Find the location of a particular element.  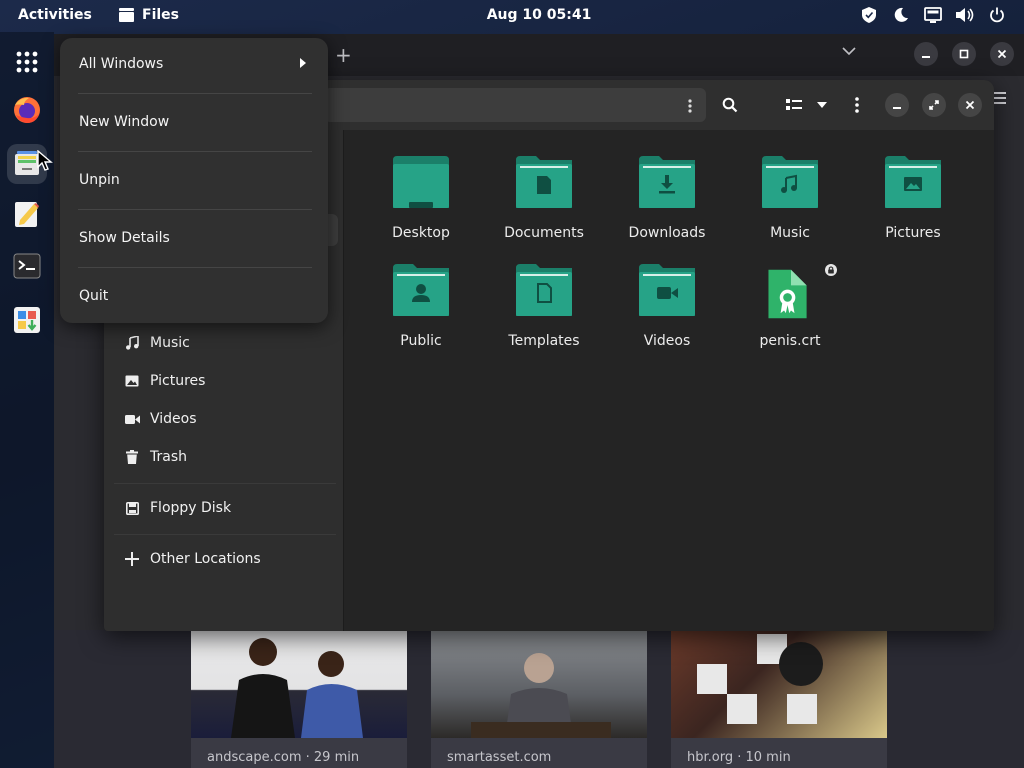

folder-tile-music: Music is located at coordinates (790, 185).